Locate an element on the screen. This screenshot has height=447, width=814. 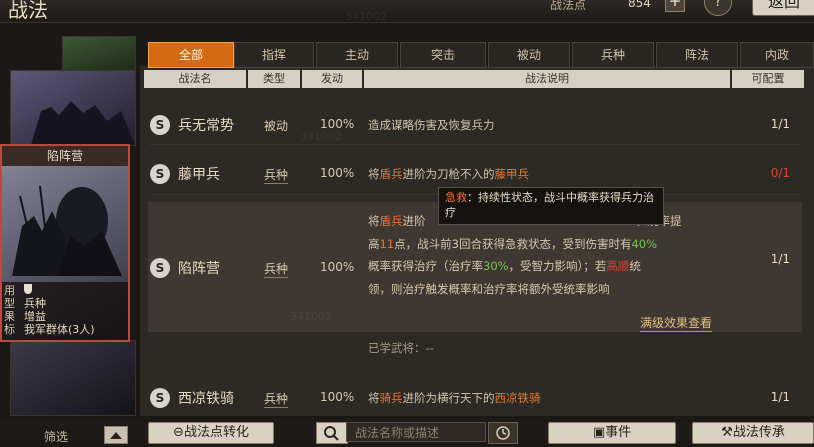
skill-desc: 将盾兵进阶为刀枪不入的藤甲兵 is located at coordinates (448, 174).